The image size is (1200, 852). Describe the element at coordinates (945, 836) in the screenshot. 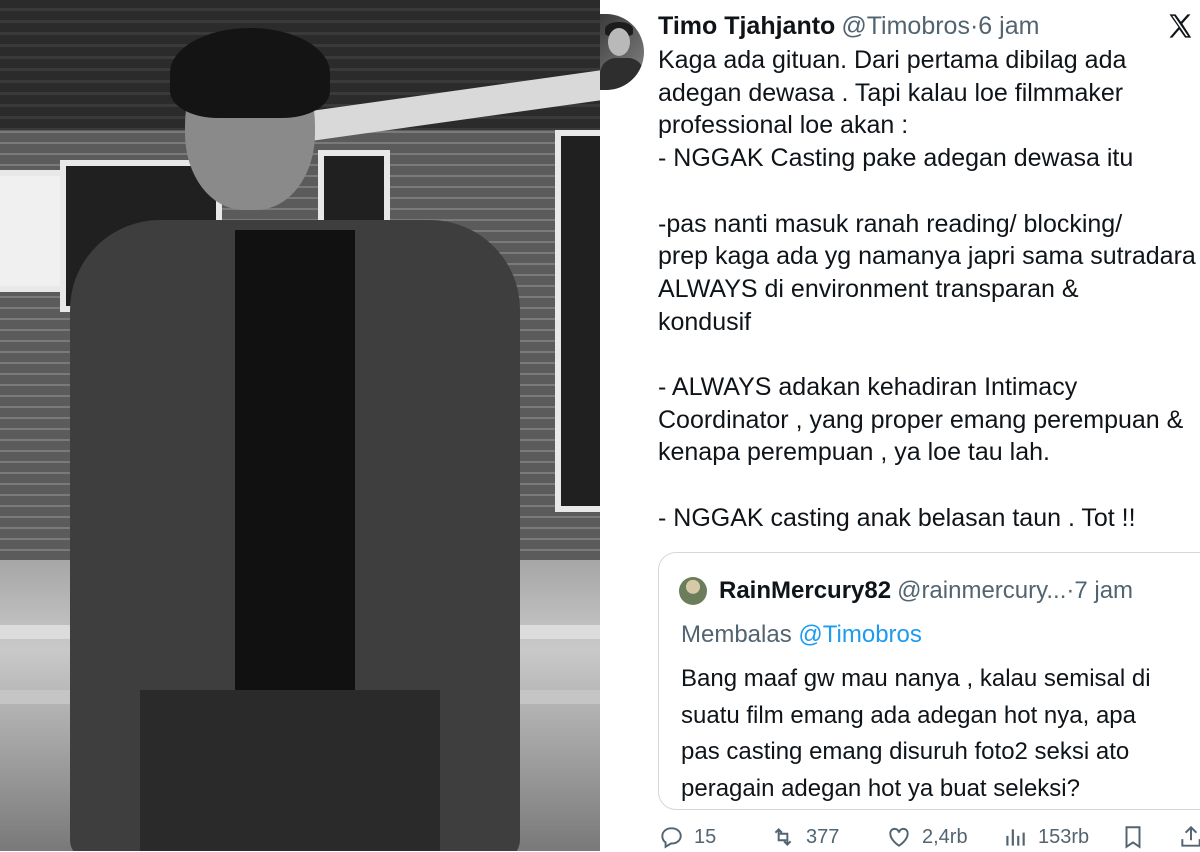

I see `like-count: 2,4rb` at that location.